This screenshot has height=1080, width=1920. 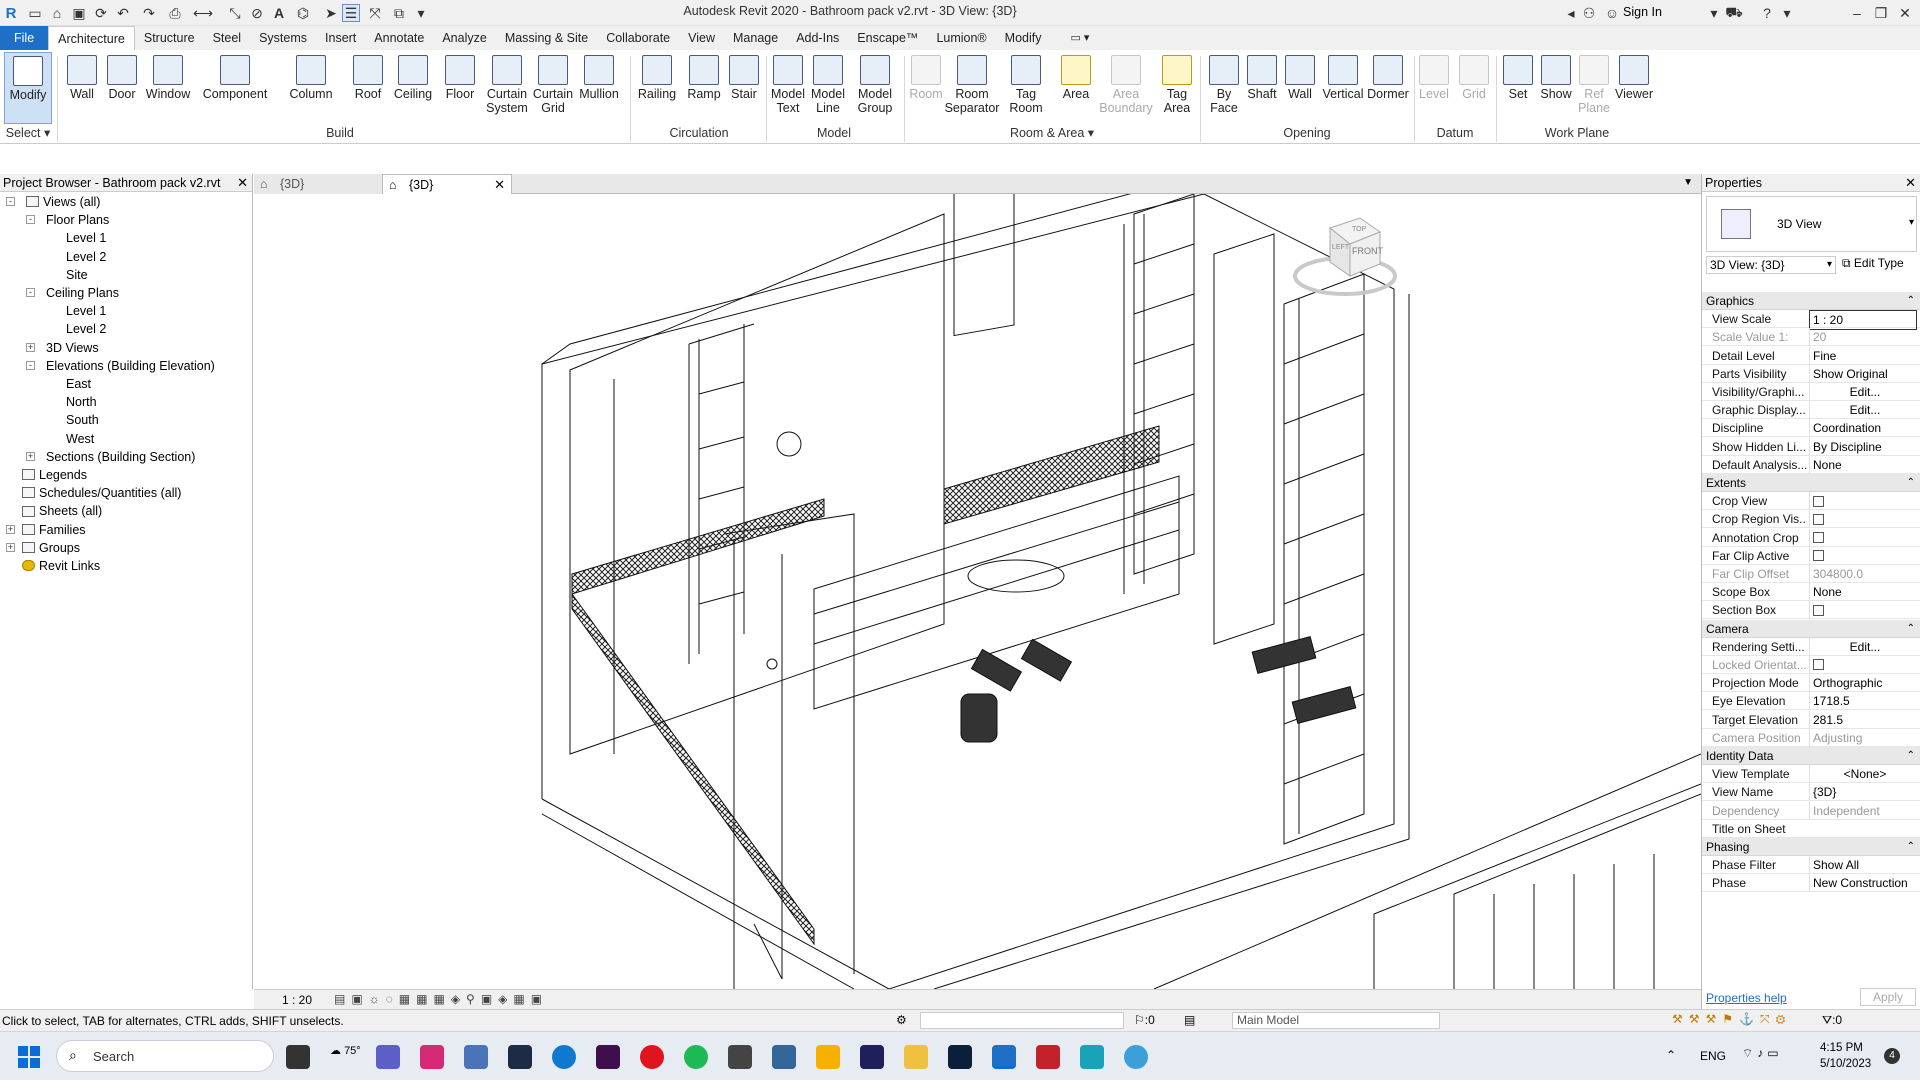 I want to click on panel-room-area-label: Room & Area ▾, so click(x=1052, y=133).